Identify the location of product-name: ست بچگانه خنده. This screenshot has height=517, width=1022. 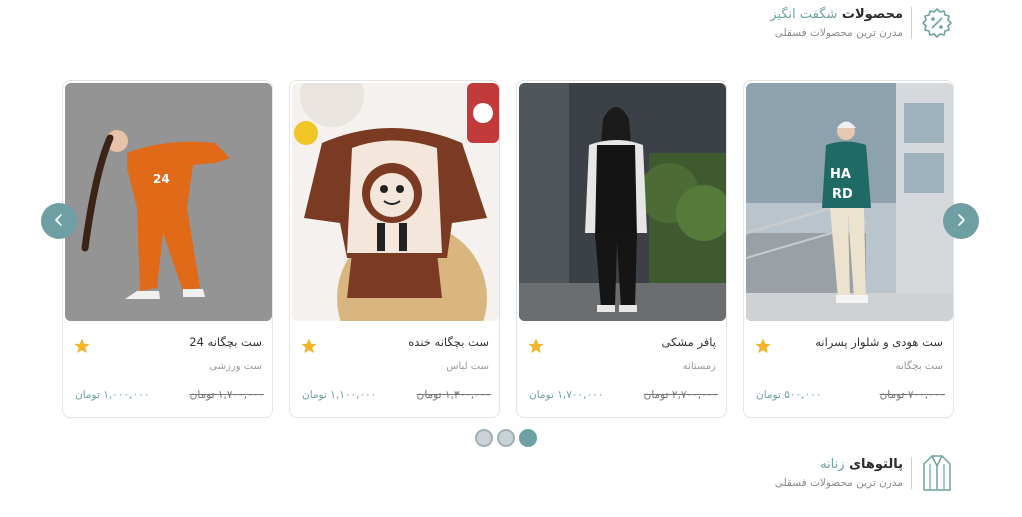
(448, 342).